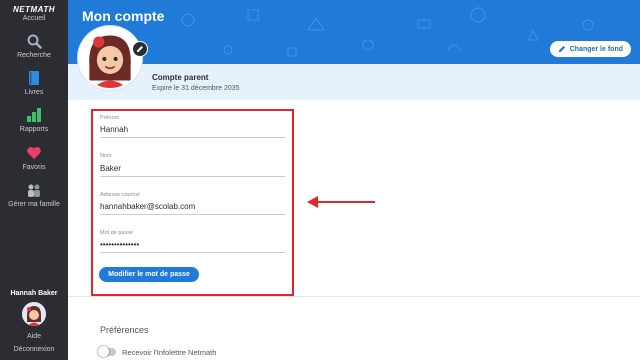 The width and height of the screenshot is (640, 360). I want to click on first-name-label: Prénom, so click(110, 118).